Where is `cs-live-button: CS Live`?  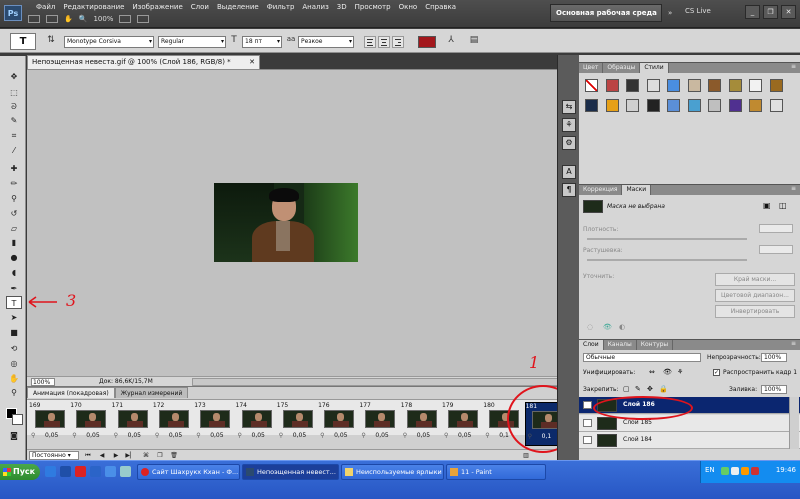
cs-live-button: CS Live is located at coordinates (698, 11).